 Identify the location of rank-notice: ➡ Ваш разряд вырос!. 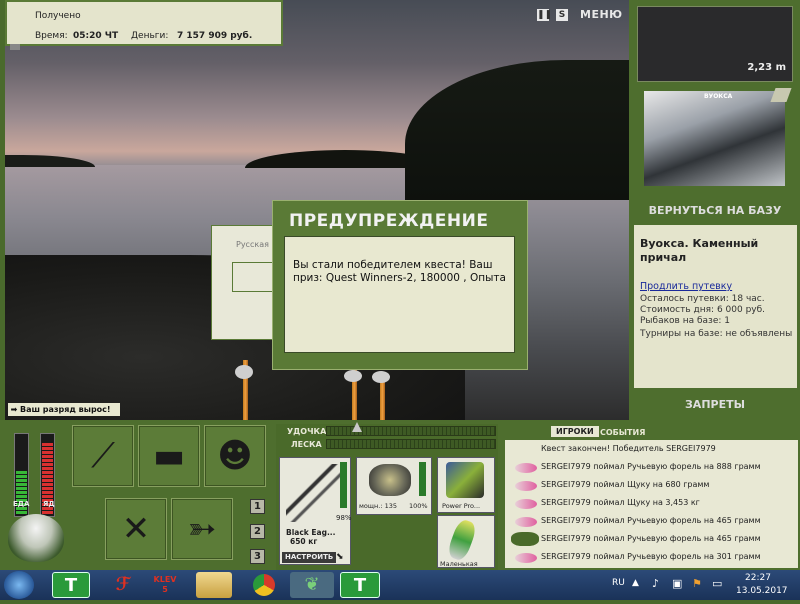
(64, 409).